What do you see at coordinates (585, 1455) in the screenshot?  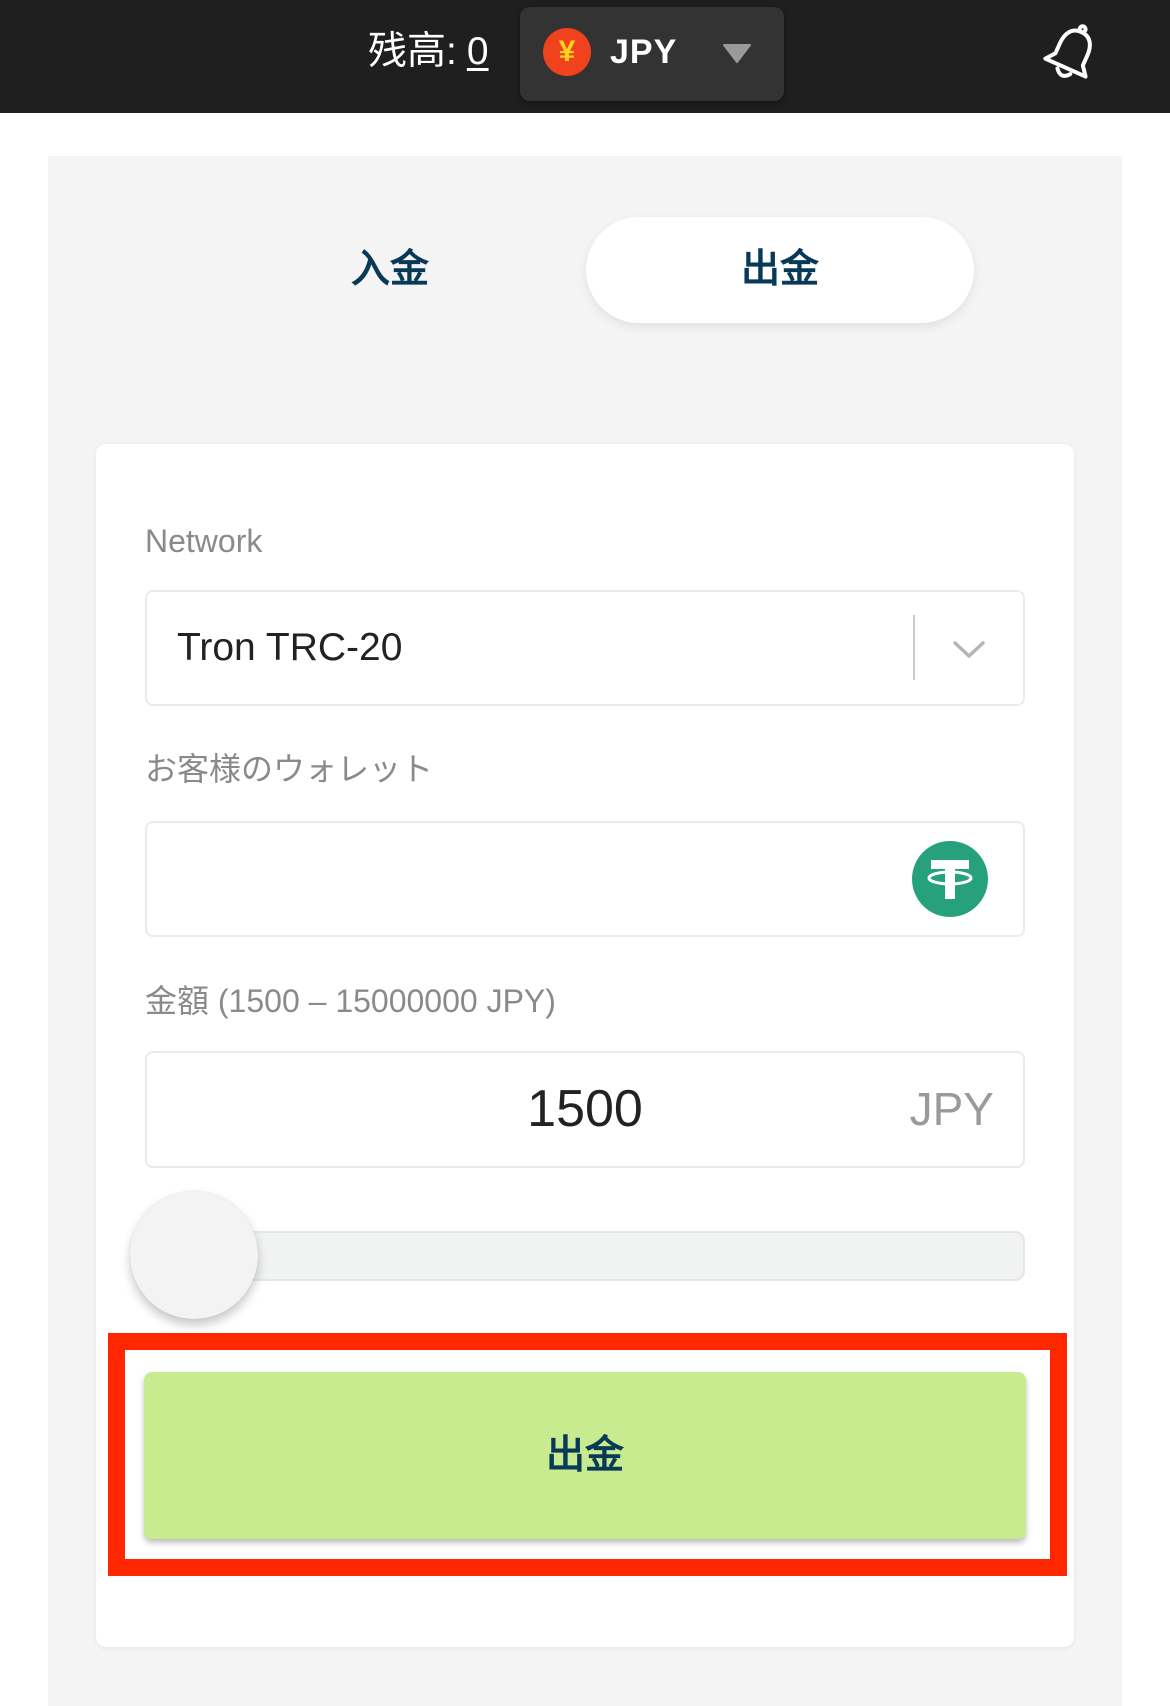 I see `withdraw-button: 出金` at bounding box center [585, 1455].